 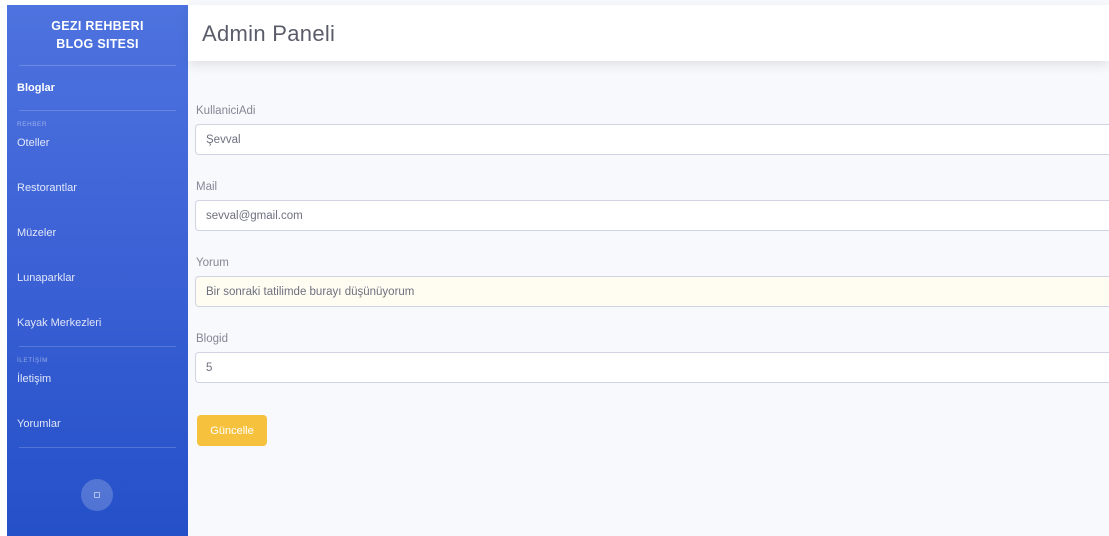 What do you see at coordinates (212, 263) in the screenshot?
I see `comment-label: Yorum` at bounding box center [212, 263].